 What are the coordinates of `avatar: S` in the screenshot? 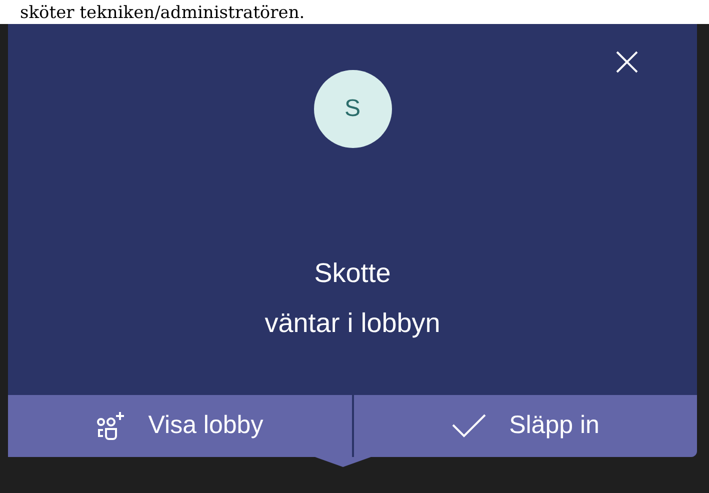 It's located at (353, 109).